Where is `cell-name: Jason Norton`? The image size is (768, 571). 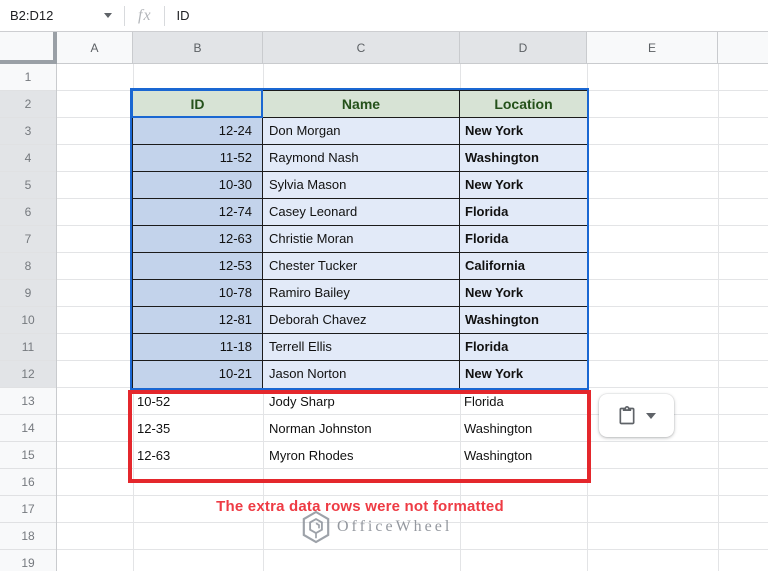 cell-name: Jason Norton is located at coordinates (361, 374).